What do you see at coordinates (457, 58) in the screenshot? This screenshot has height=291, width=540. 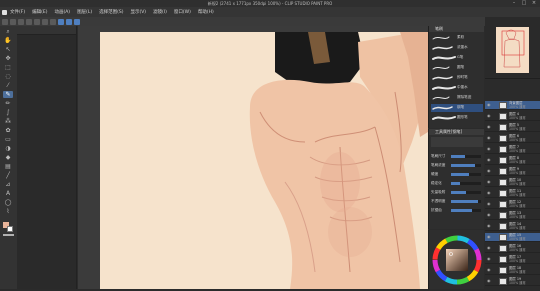 I see `brush-item: G笔` at bounding box center [457, 58].